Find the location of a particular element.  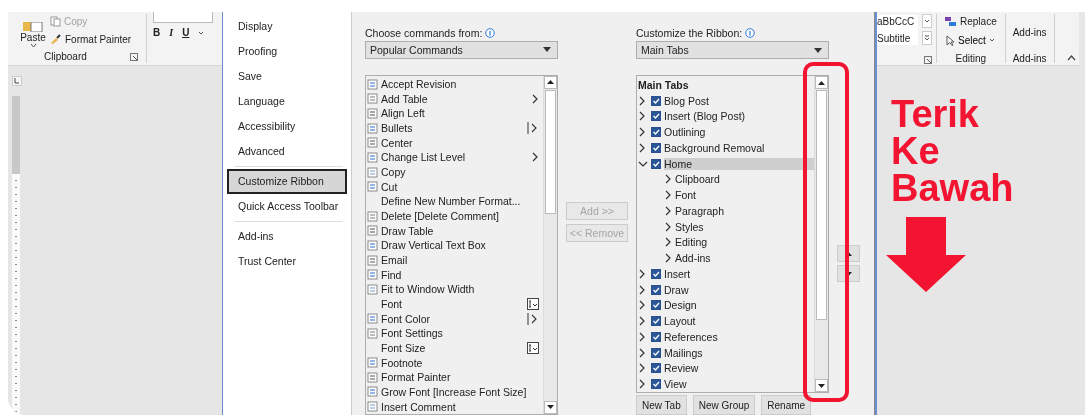

tree-item: Outlining is located at coordinates (739, 132).